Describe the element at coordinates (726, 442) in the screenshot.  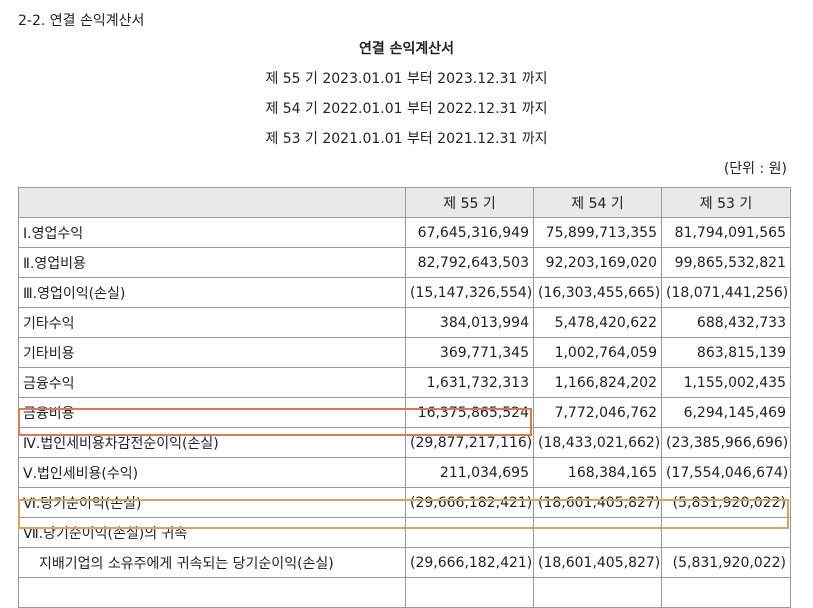
I see `value-53: (23,385,966,696)` at that location.